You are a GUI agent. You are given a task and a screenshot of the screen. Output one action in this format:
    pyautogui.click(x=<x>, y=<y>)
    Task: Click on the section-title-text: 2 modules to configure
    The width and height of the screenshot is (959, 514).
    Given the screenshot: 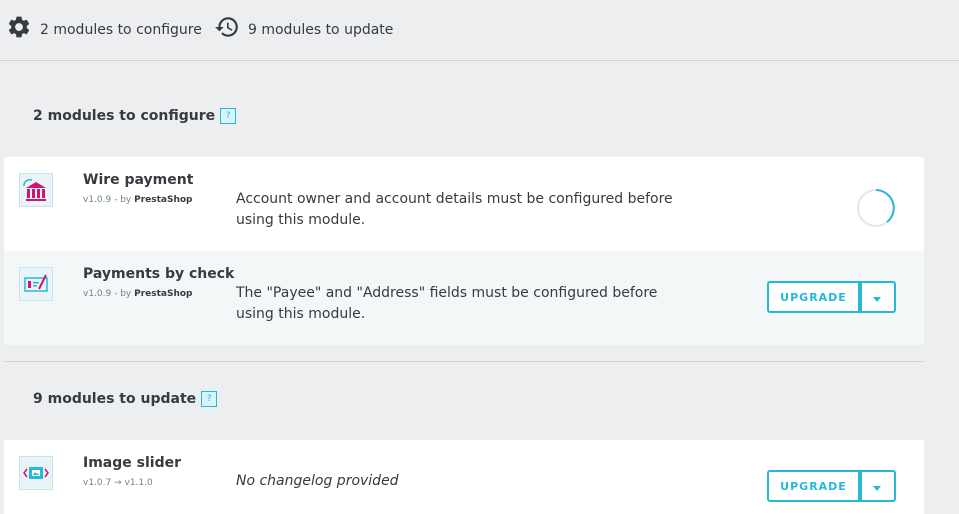 What is the action you would take?
    pyautogui.click(x=124, y=116)
    